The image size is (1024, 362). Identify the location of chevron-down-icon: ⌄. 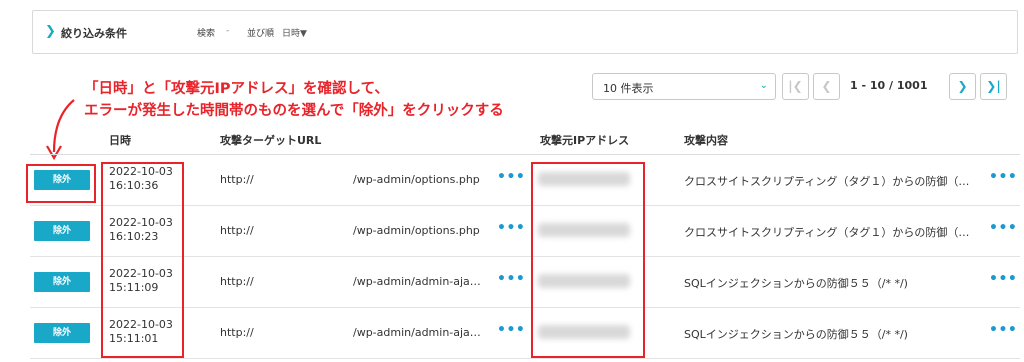
(763, 85).